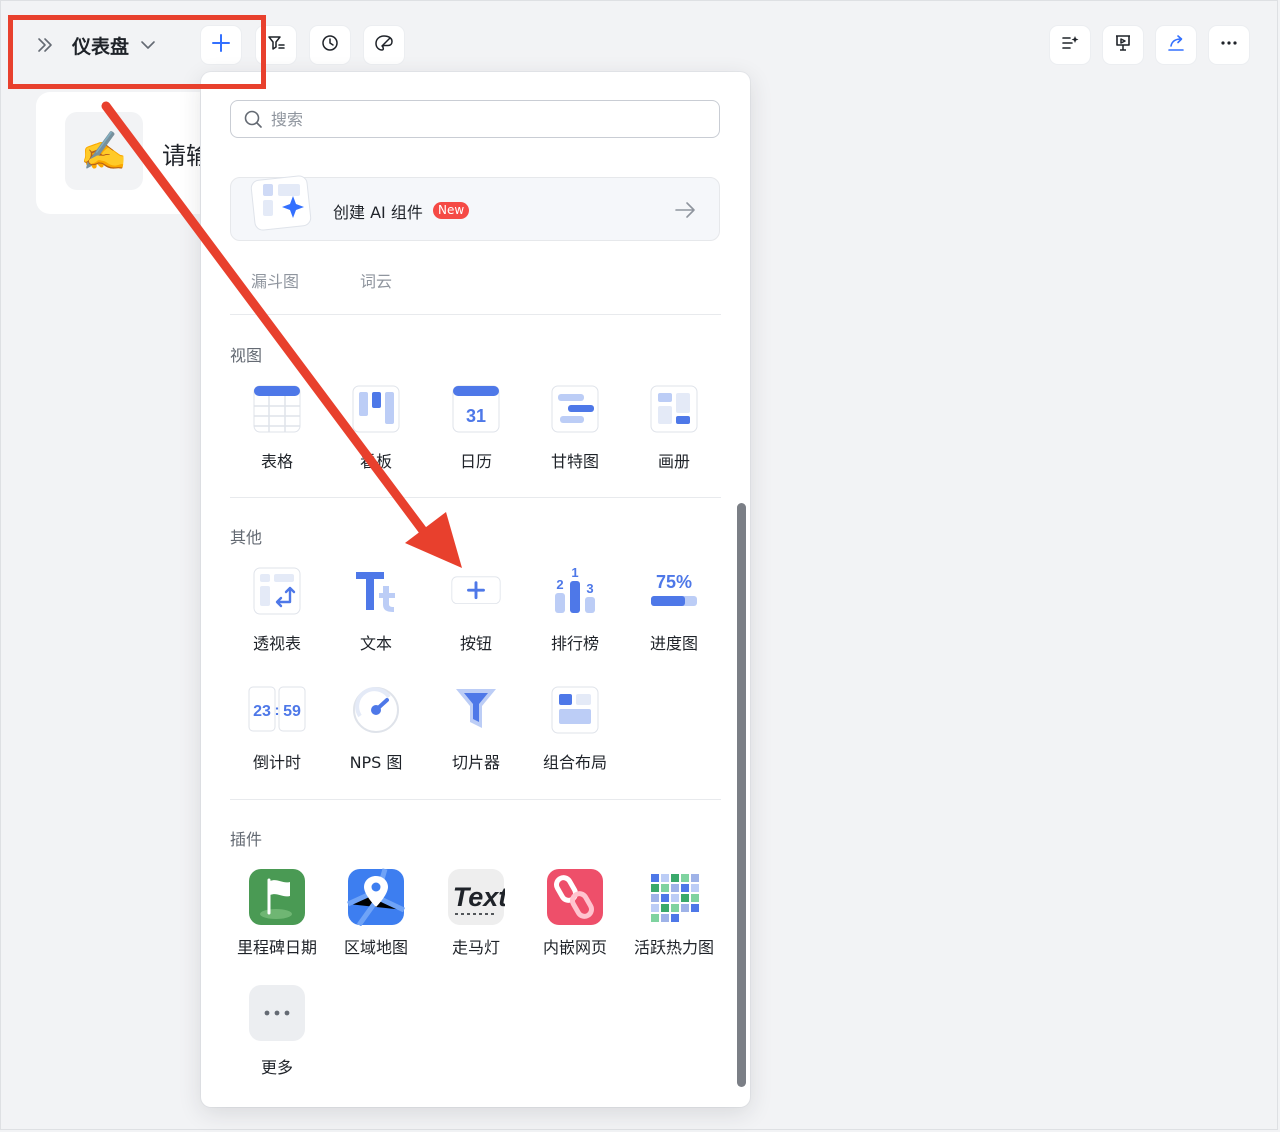 Image resolution: width=1280 pixels, height=1132 pixels. What do you see at coordinates (376, 434) in the screenshot?
I see `component-kanban: 看板` at bounding box center [376, 434].